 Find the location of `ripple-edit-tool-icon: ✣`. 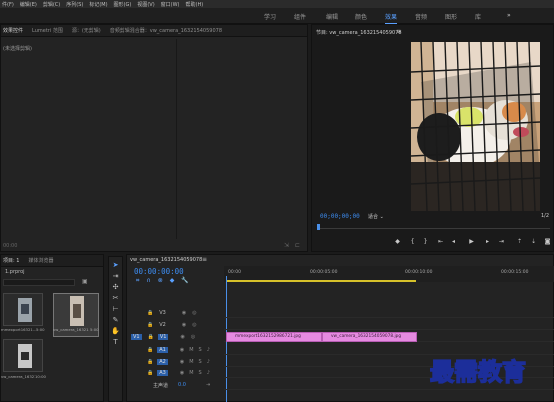

ripple-edit-tool-icon: ✣ is located at coordinates (115, 287).